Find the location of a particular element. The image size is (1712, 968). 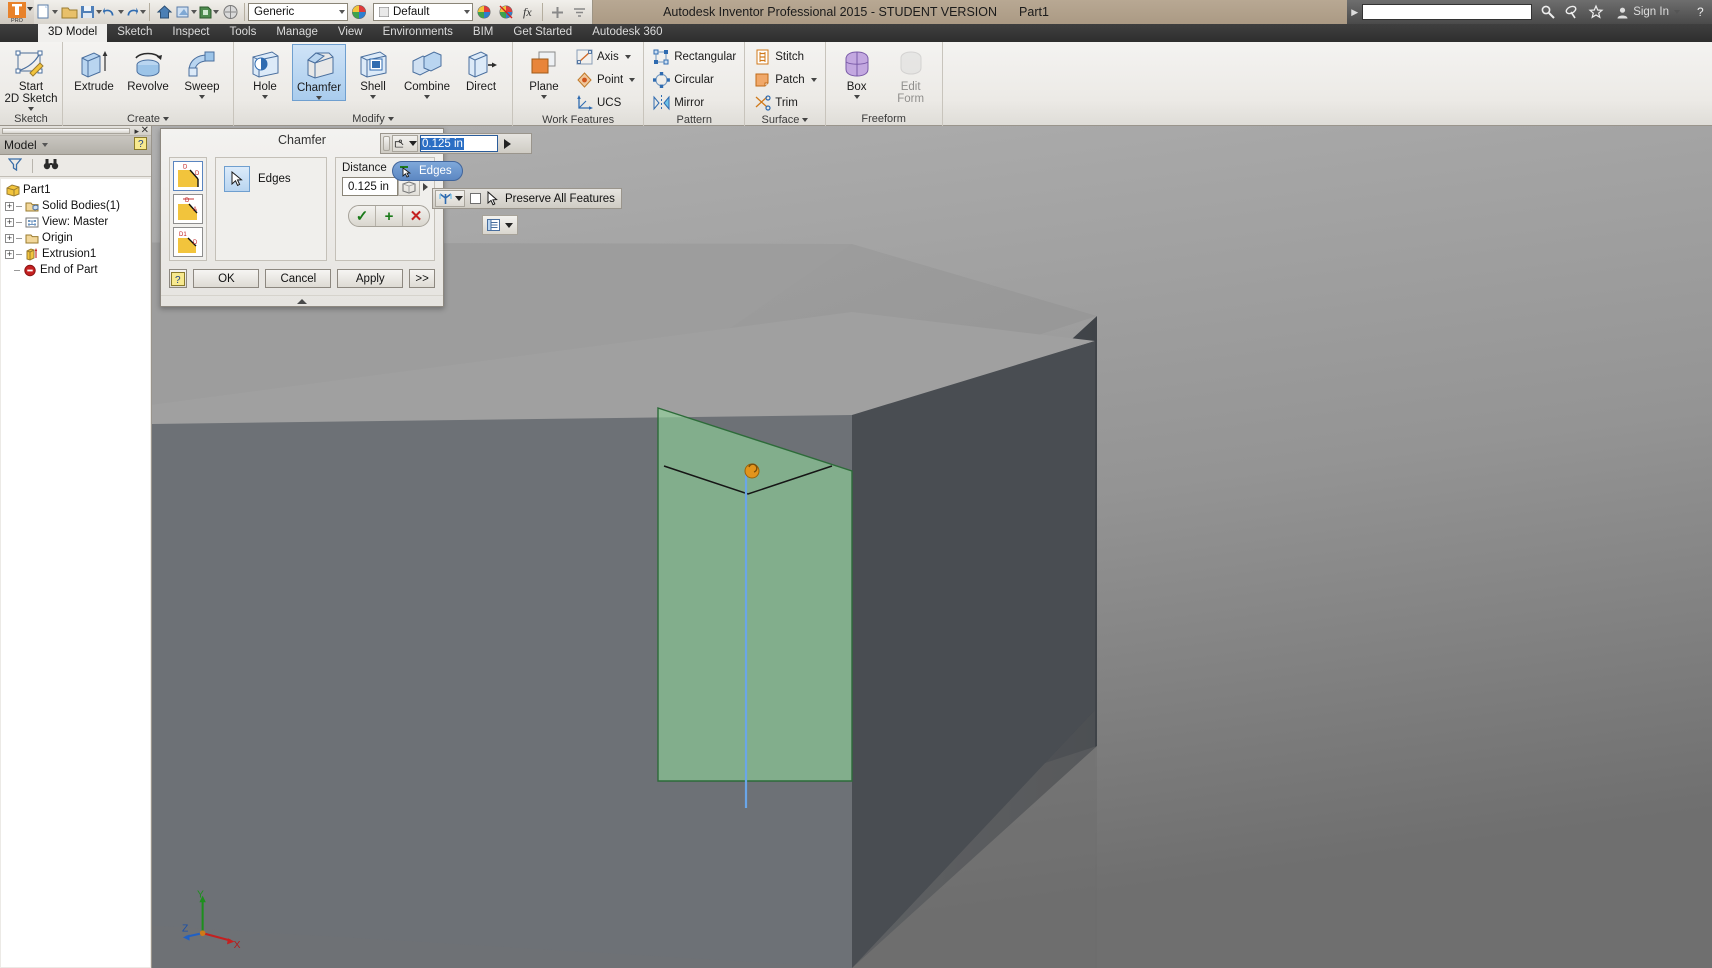

inline-add-button: + is located at coordinates (389, 216).